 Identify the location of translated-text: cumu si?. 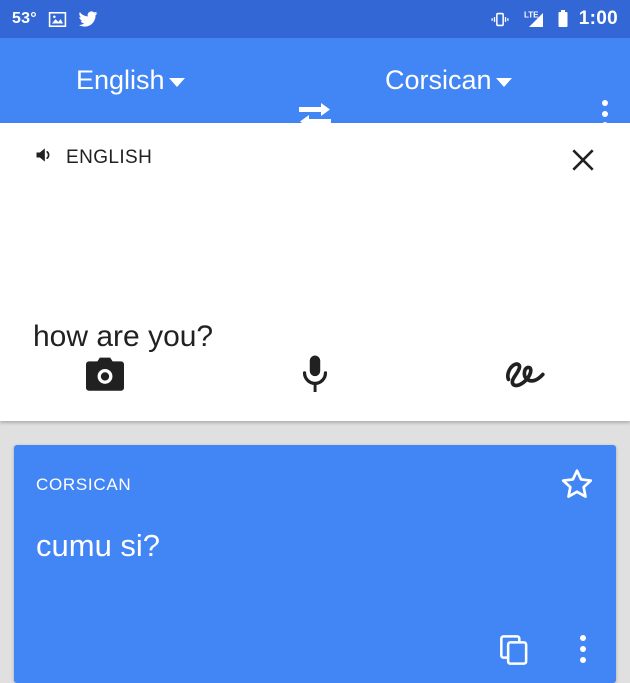
(98, 545).